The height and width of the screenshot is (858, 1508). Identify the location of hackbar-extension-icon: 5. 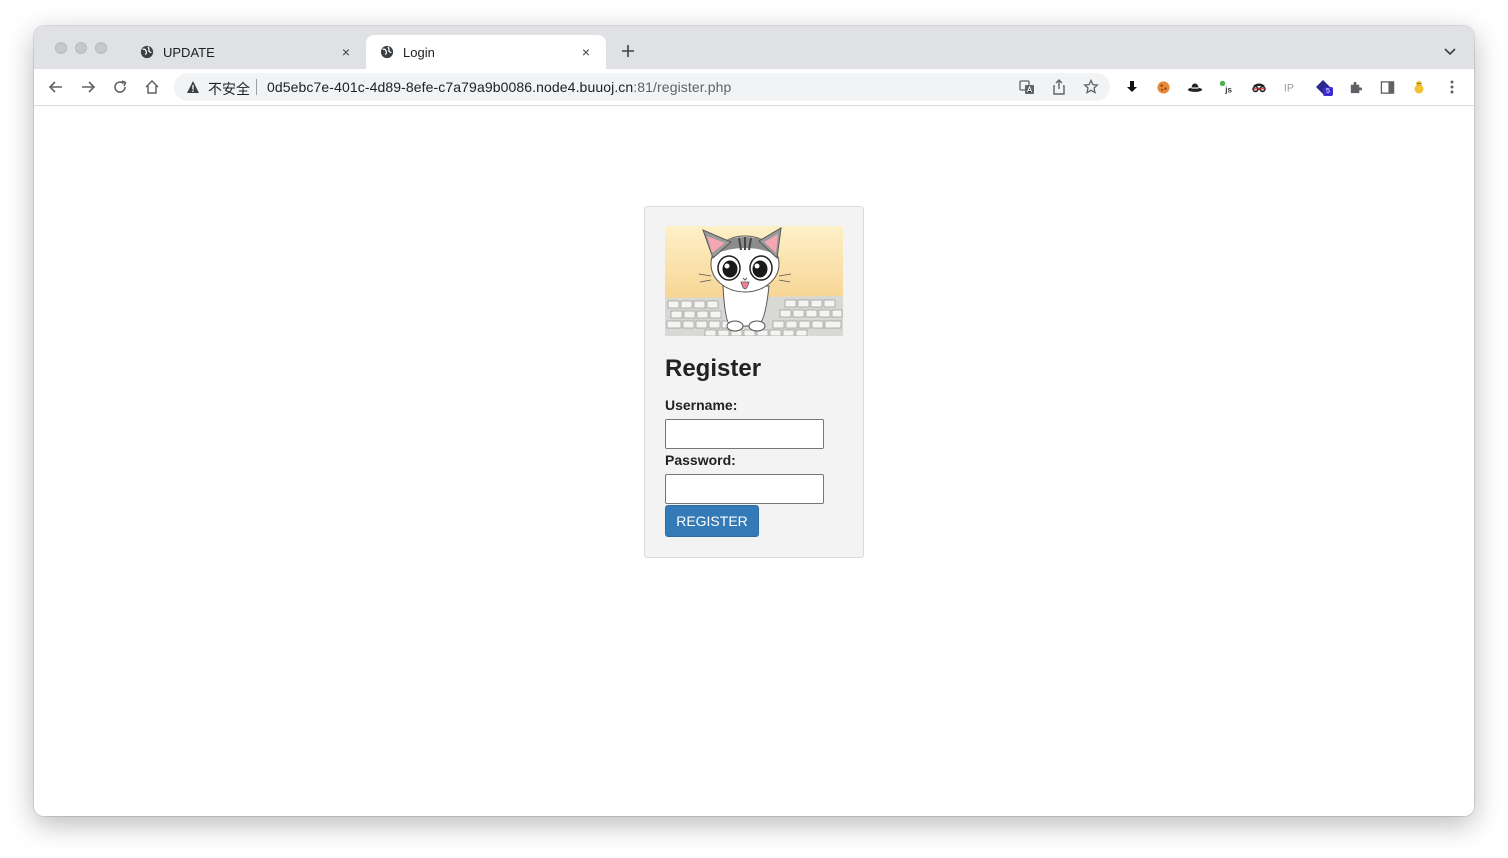
(1324, 87).